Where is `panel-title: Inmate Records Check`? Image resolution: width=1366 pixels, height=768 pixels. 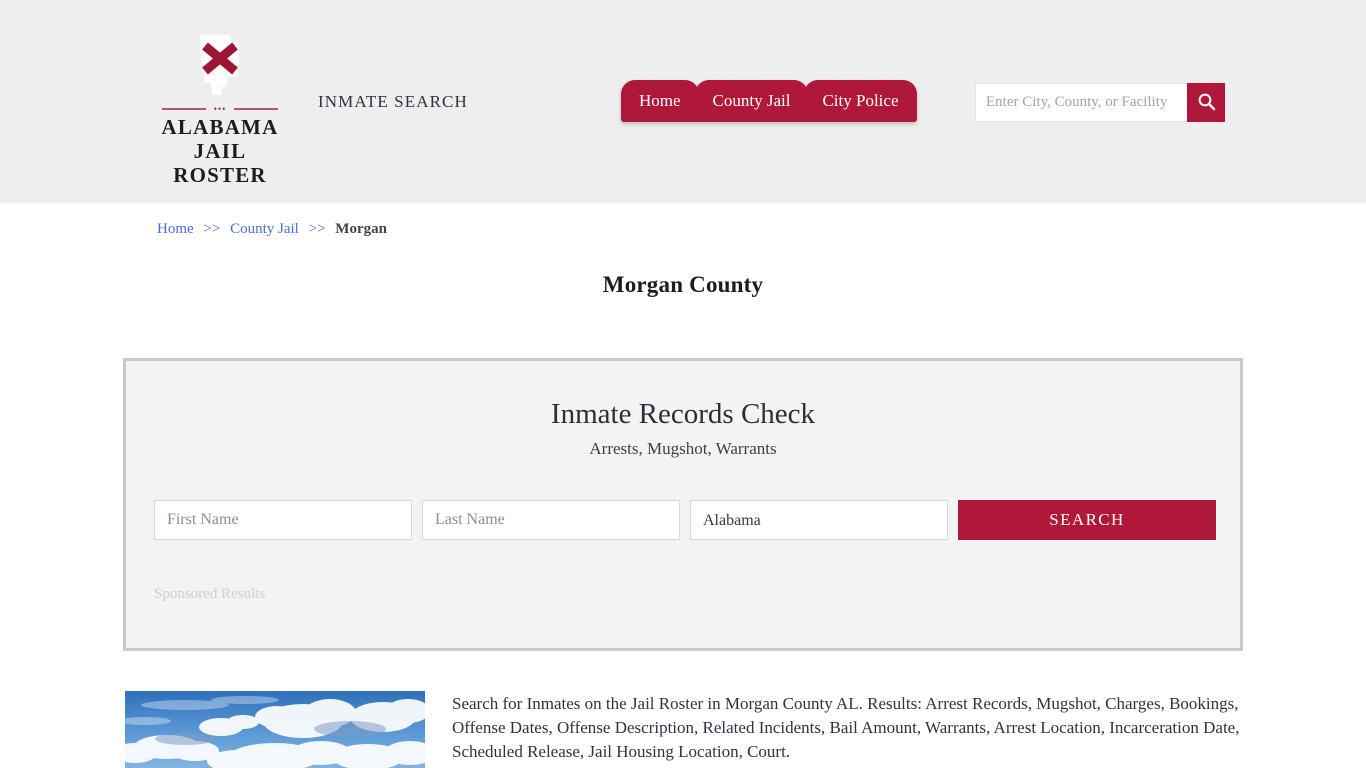
panel-title: Inmate Records Check is located at coordinates (683, 414).